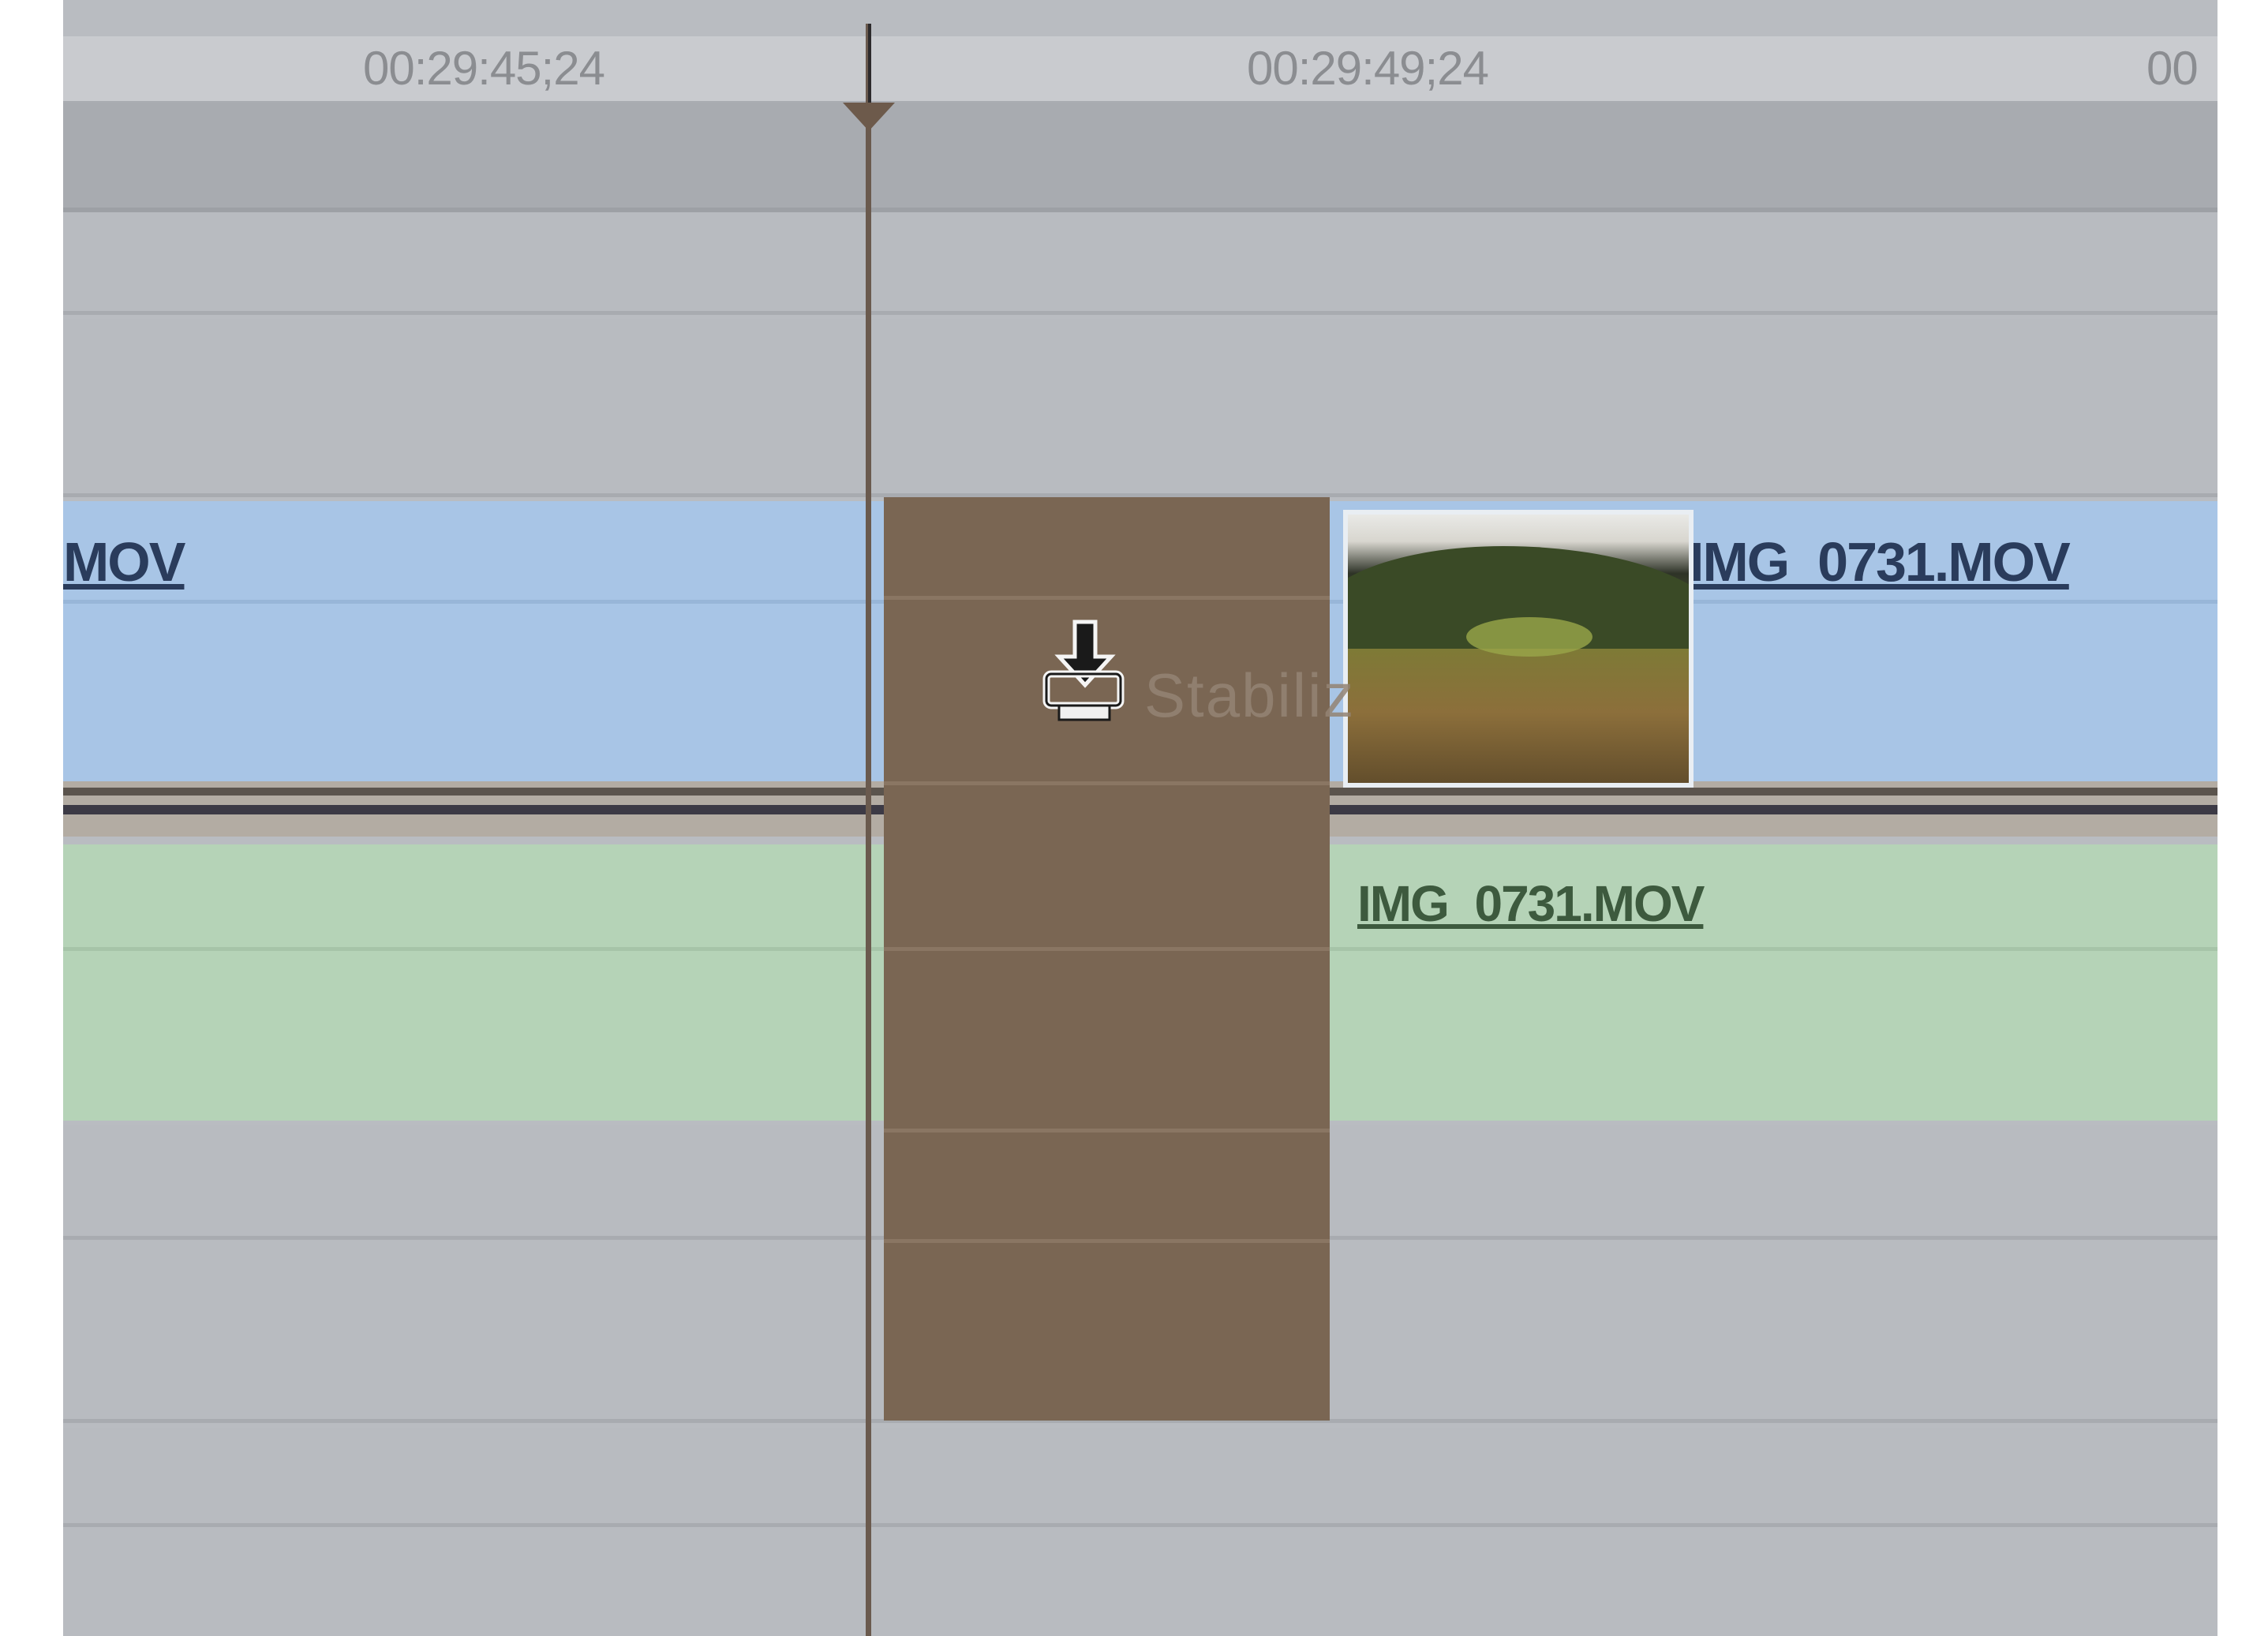 The width and height of the screenshot is (2268, 1636). Describe the element at coordinates (1531, 903) in the screenshot. I see `audio-clip-right-label: IMG_0731.MOV` at that location.